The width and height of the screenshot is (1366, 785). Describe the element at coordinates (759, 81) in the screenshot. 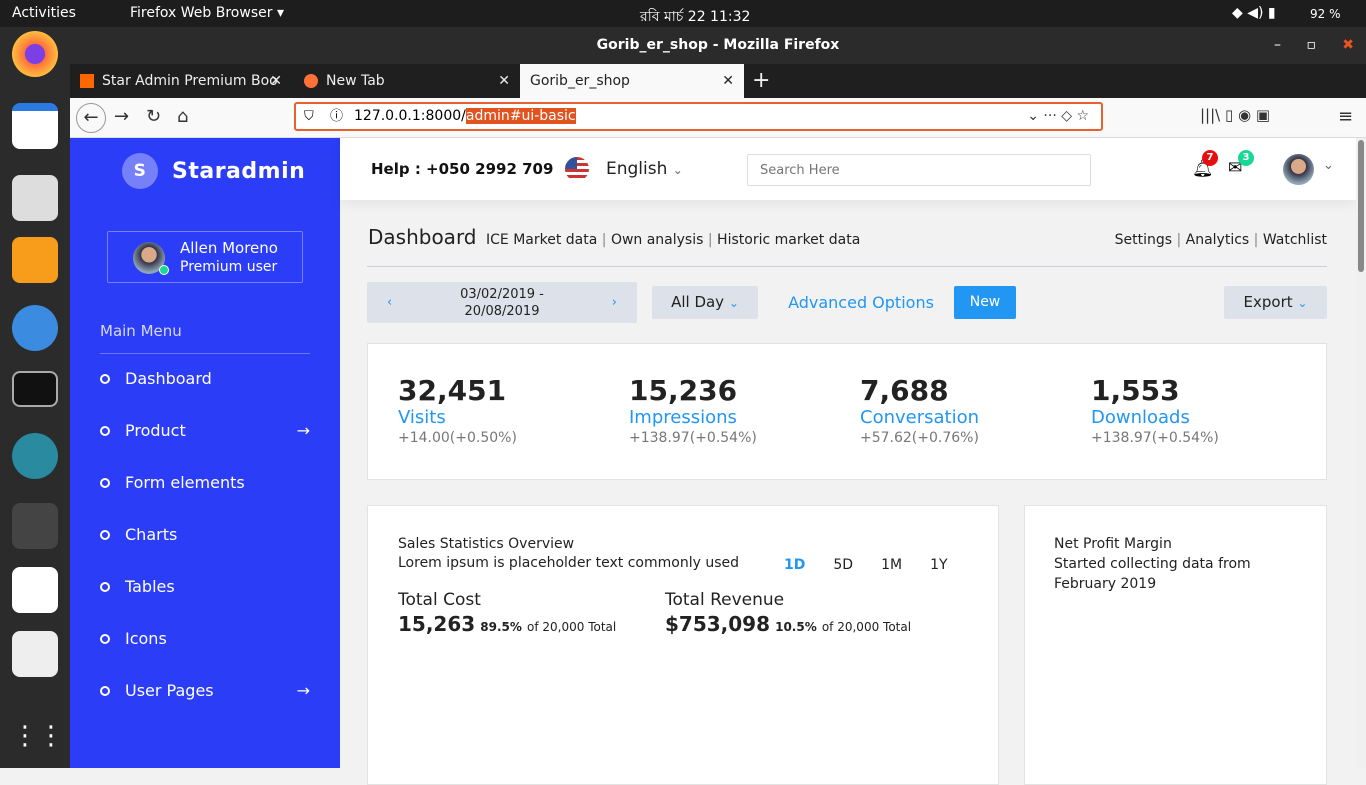

I see `new-tab-button: +` at that location.